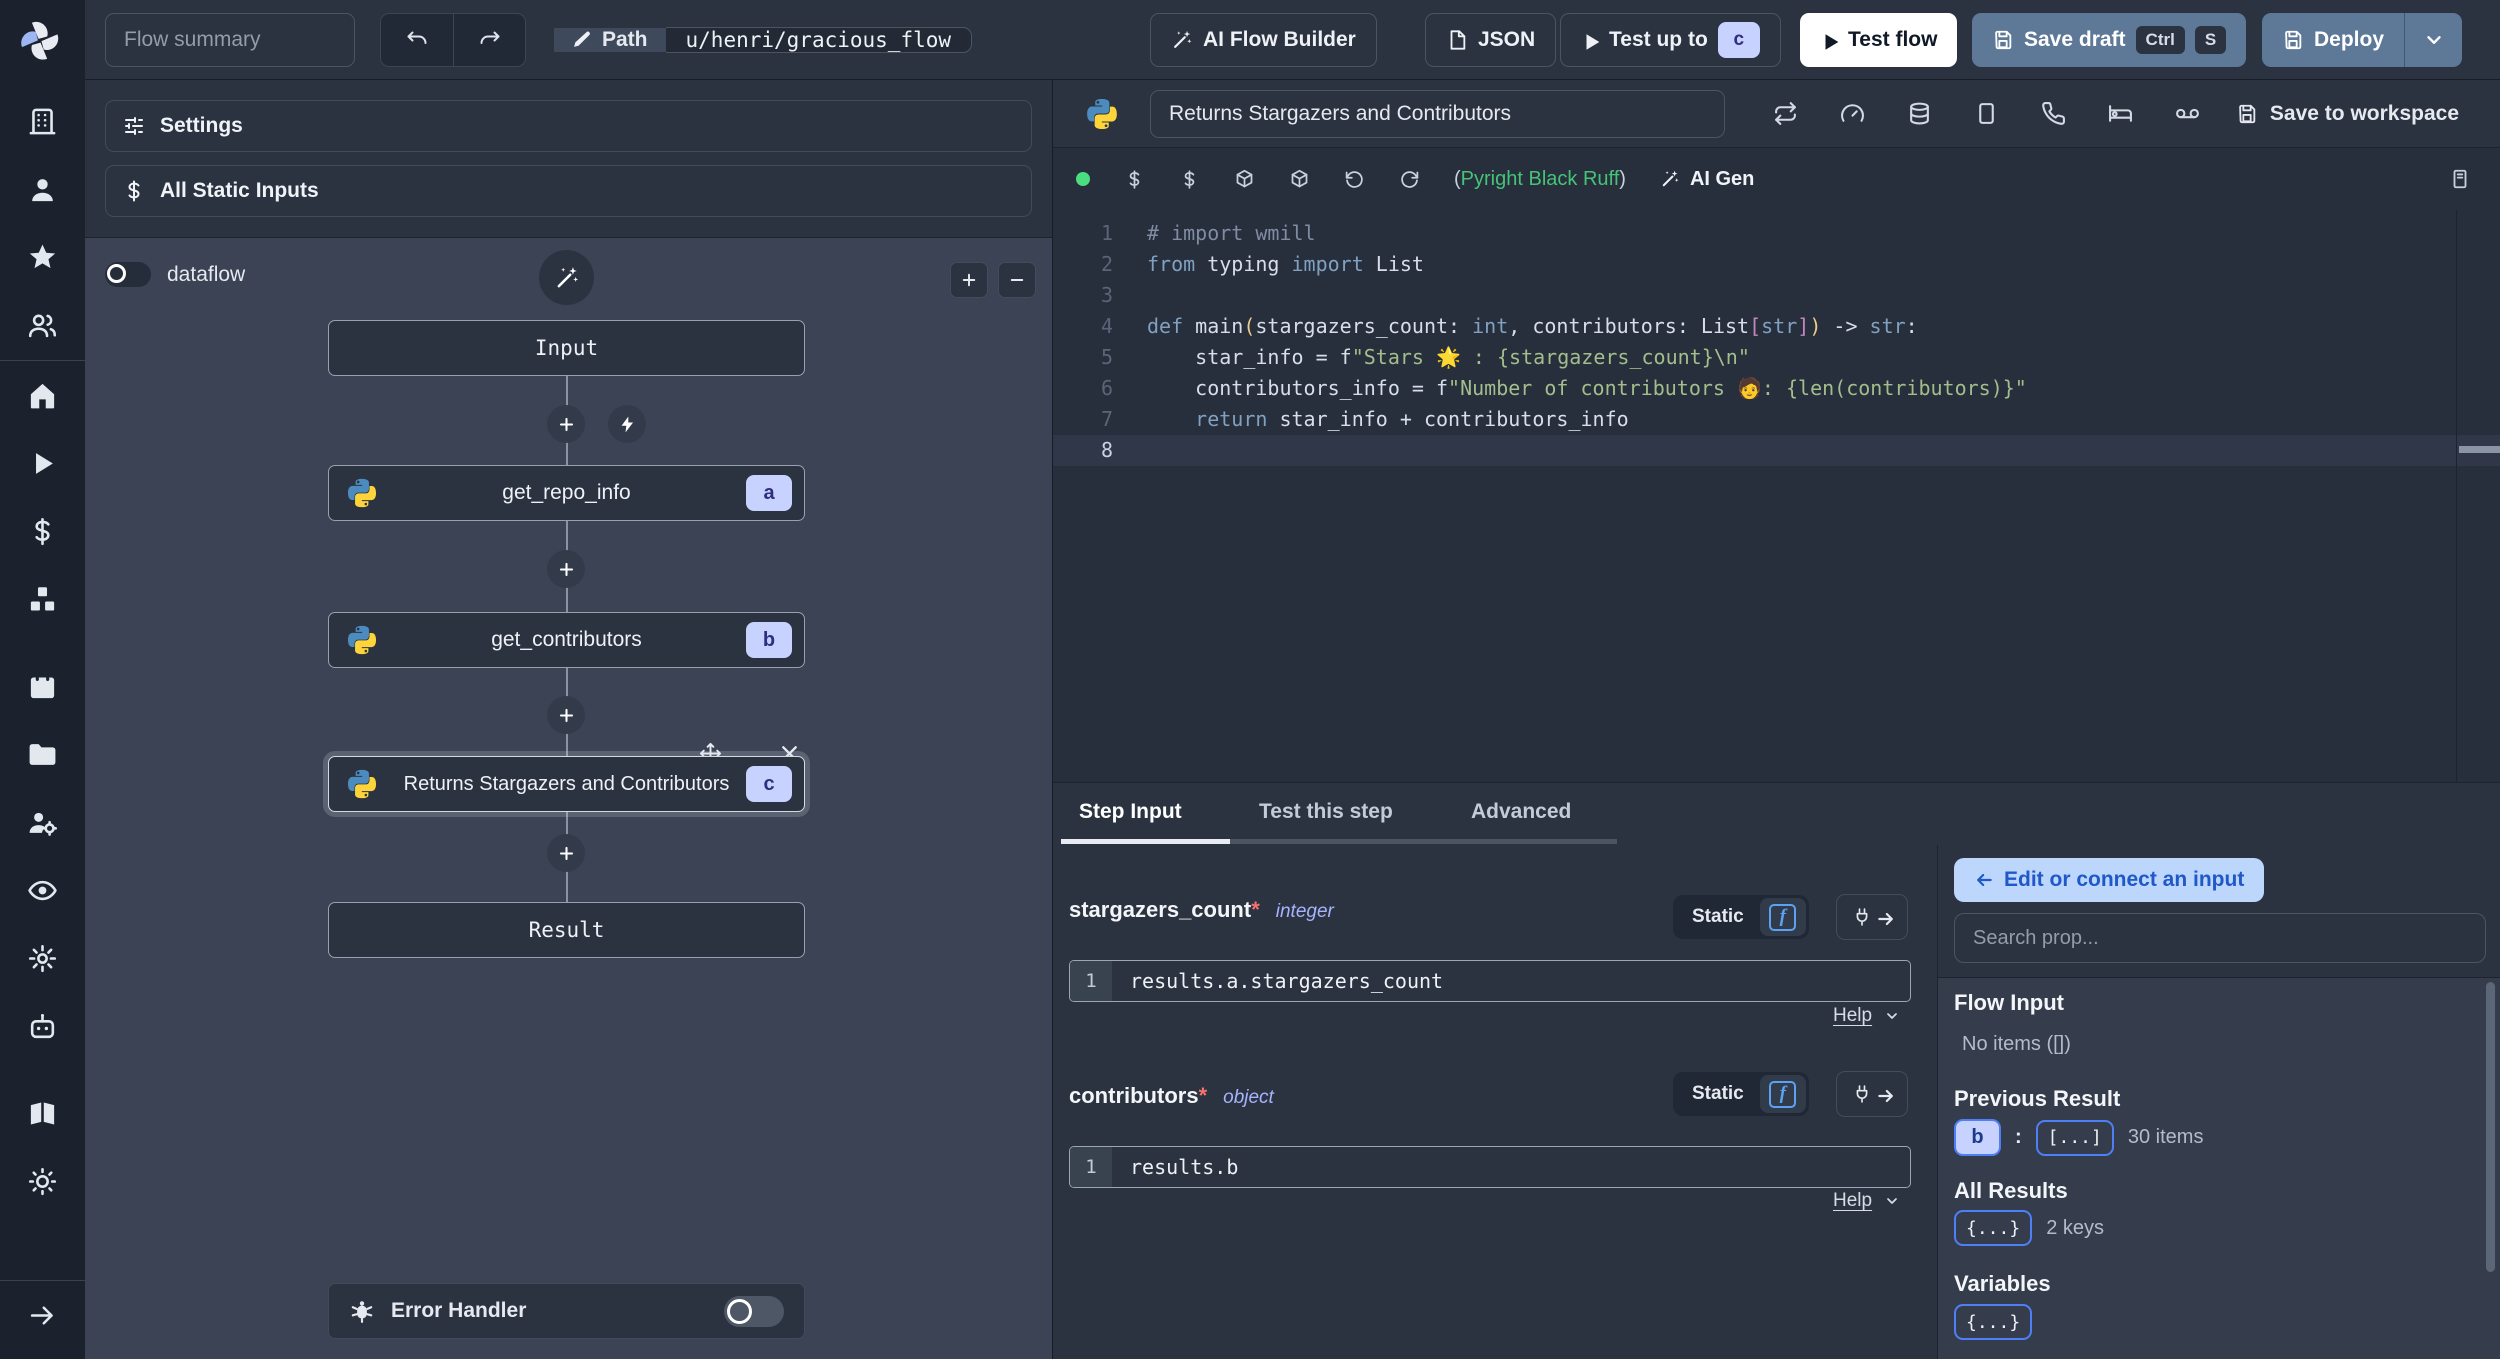  I want to click on mock-icon, so click(1986, 113).